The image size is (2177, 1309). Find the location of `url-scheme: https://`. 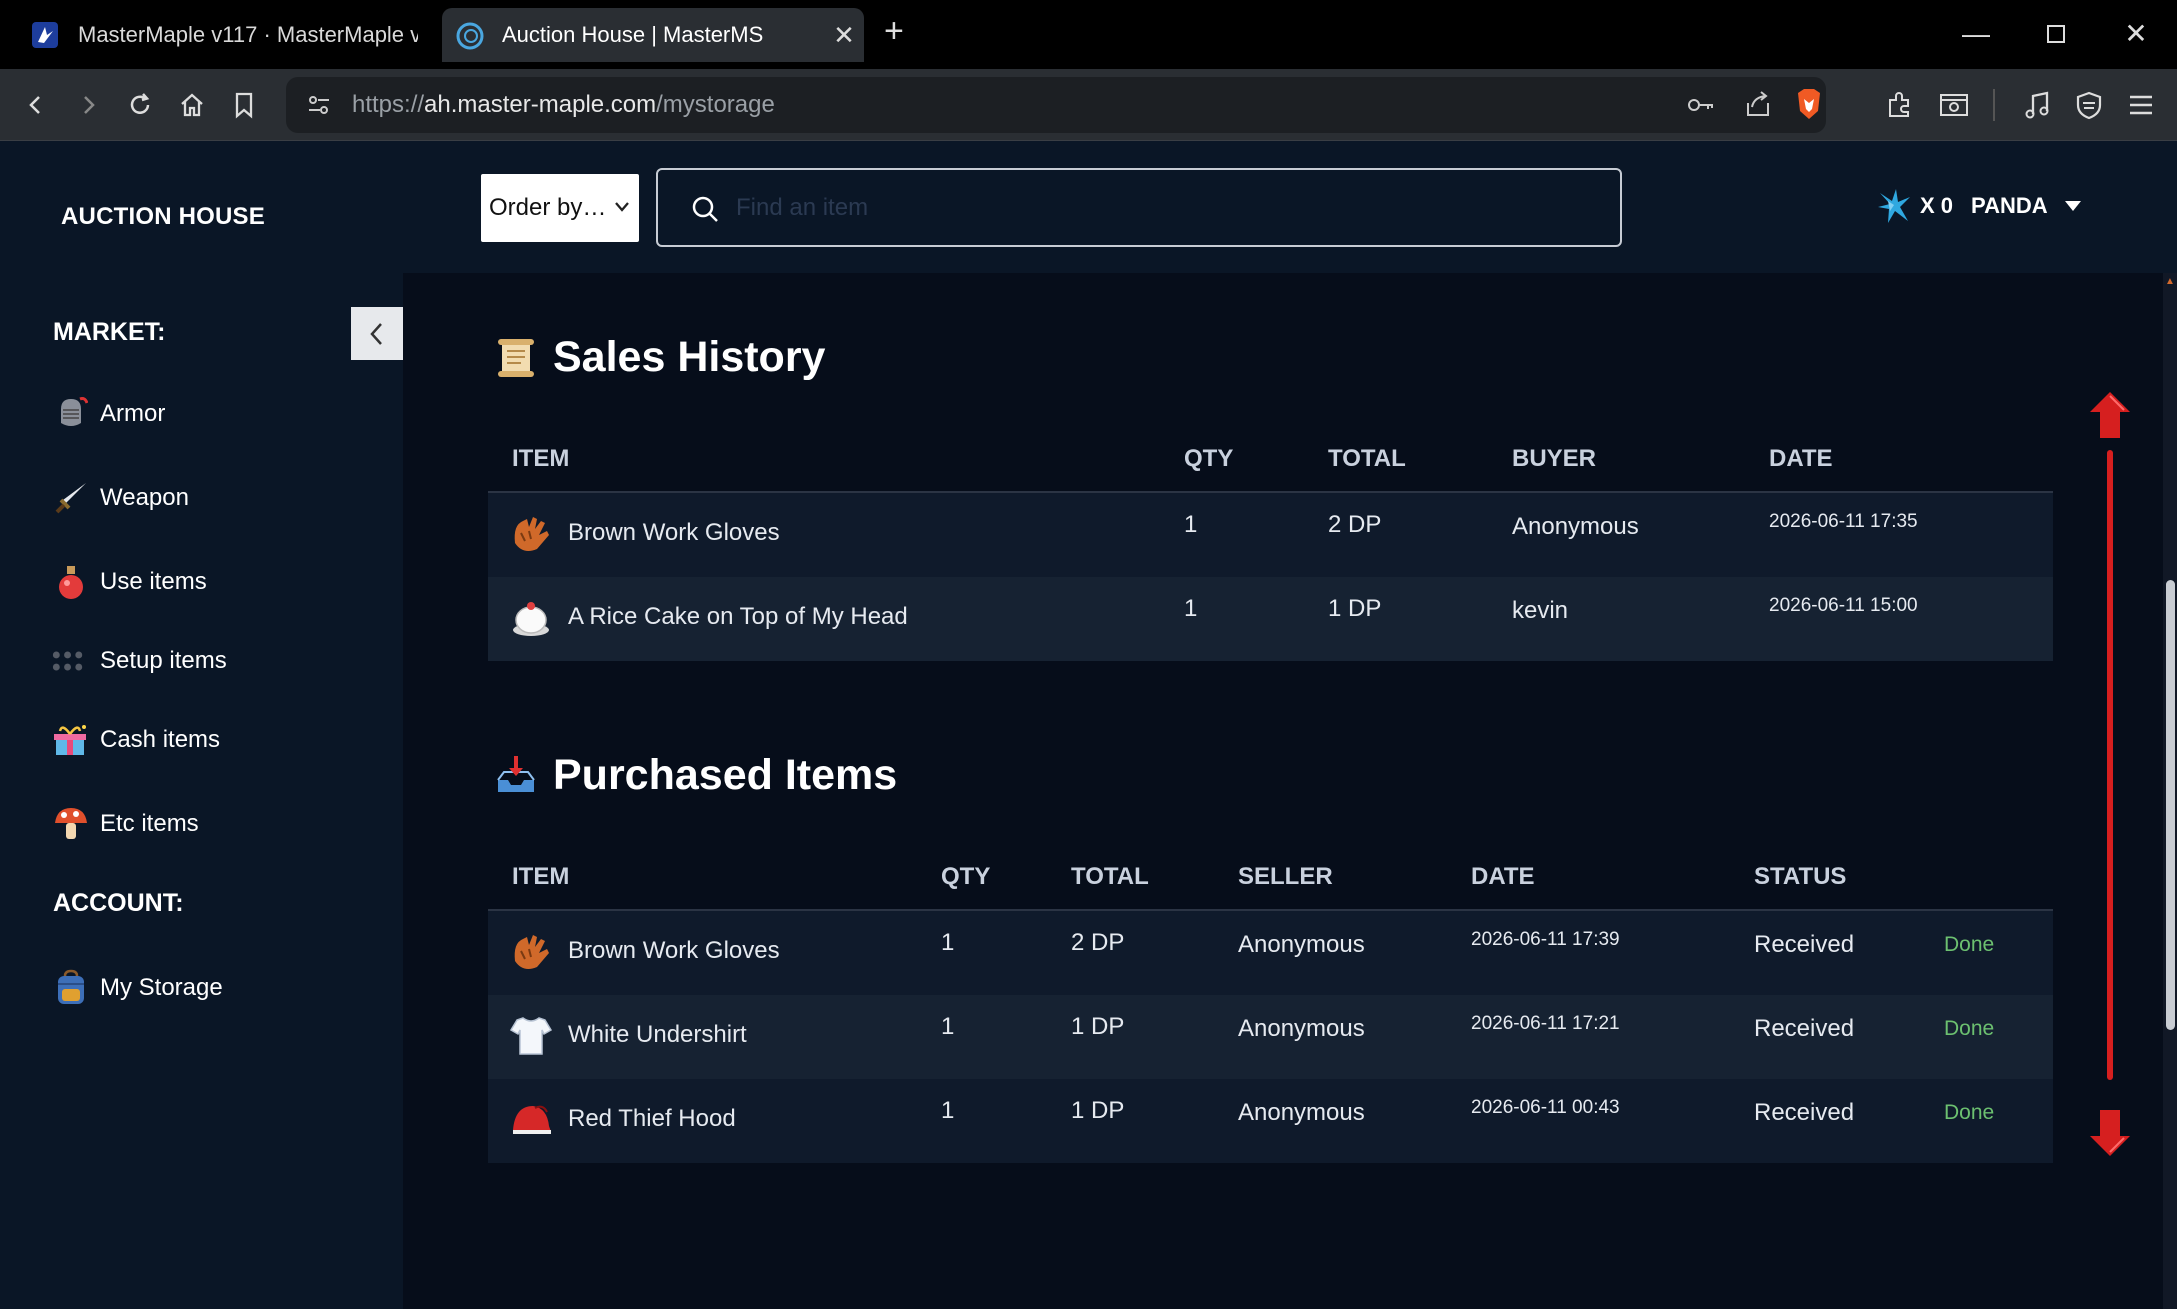

url-scheme: https:// is located at coordinates (388, 104).